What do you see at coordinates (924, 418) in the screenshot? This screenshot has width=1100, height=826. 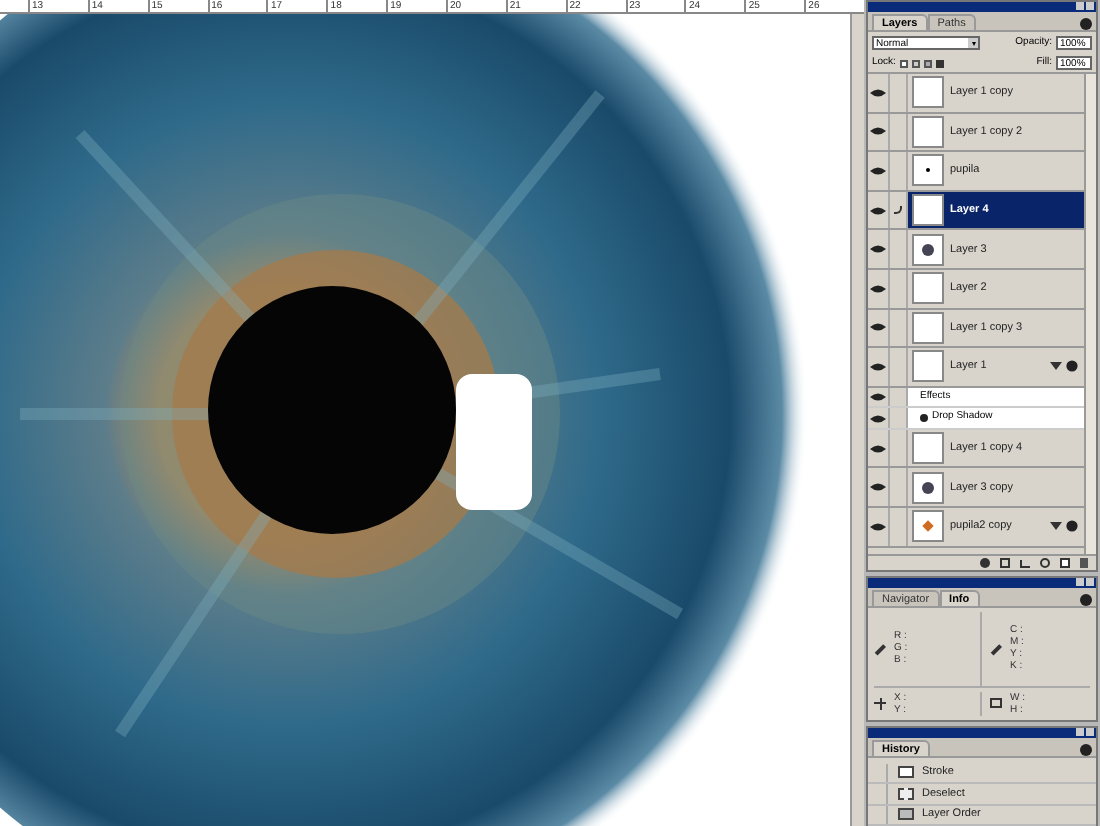 I see `effect-icon` at bounding box center [924, 418].